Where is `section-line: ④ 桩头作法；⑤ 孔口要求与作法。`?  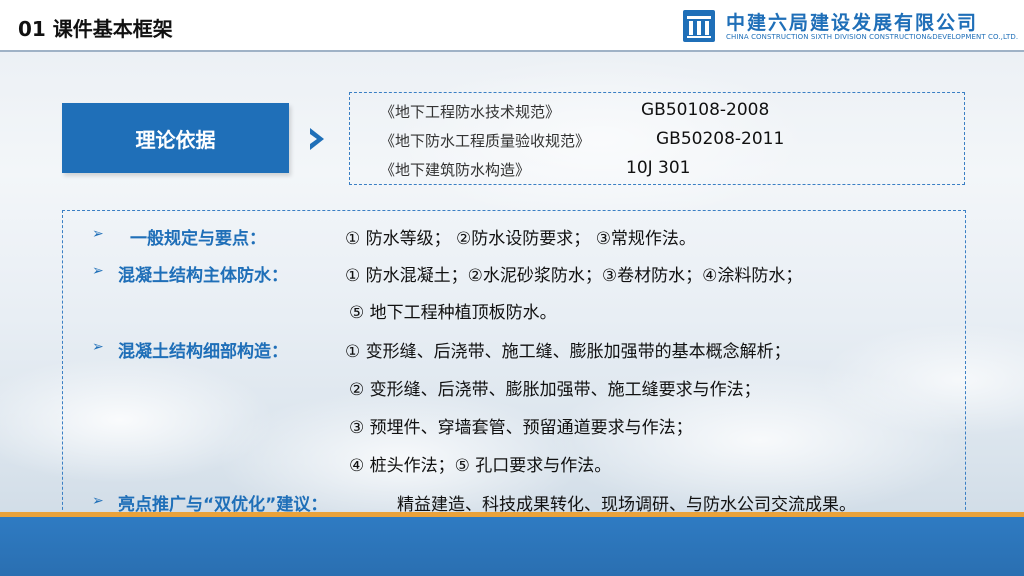
section-line: ④ 桩头作法；⑤ 孔口要求与作法。 is located at coordinates (480, 466).